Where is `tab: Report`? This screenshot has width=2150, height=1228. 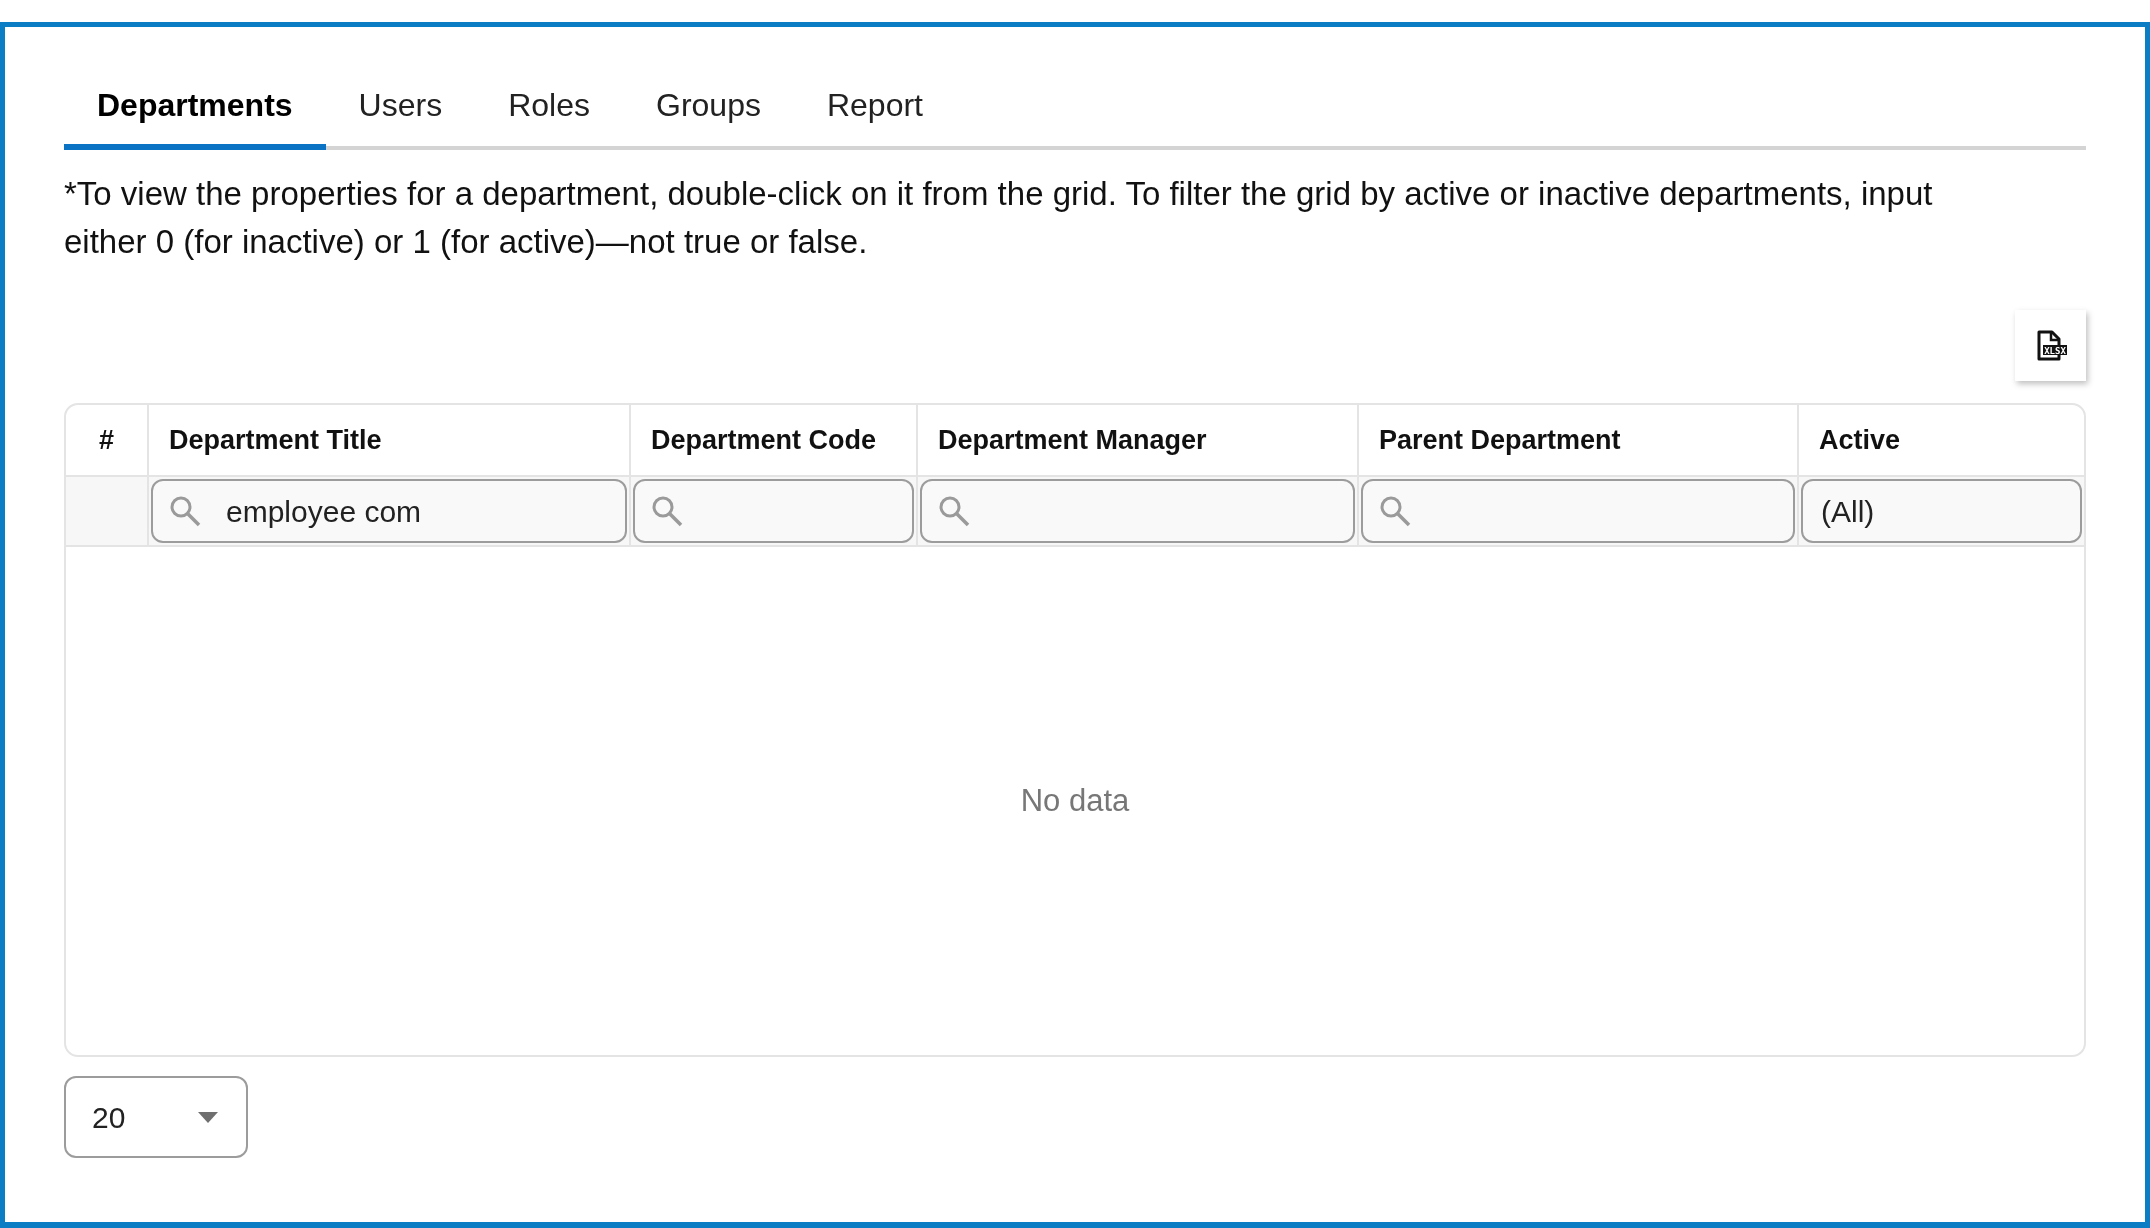 tab: Report is located at coordinates (874, 106).